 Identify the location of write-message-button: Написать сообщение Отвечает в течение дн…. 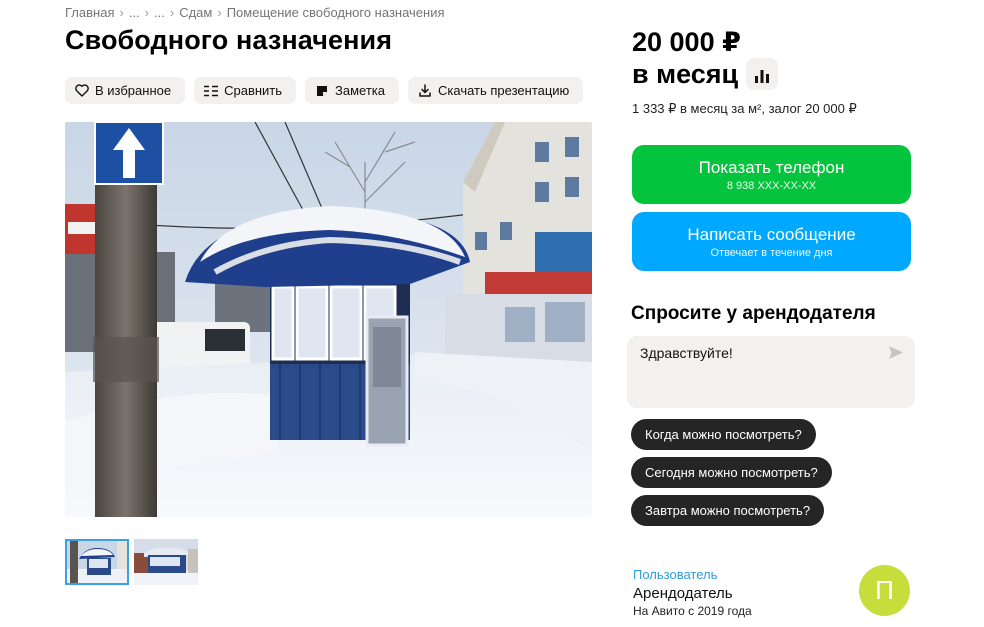
(771, 241).